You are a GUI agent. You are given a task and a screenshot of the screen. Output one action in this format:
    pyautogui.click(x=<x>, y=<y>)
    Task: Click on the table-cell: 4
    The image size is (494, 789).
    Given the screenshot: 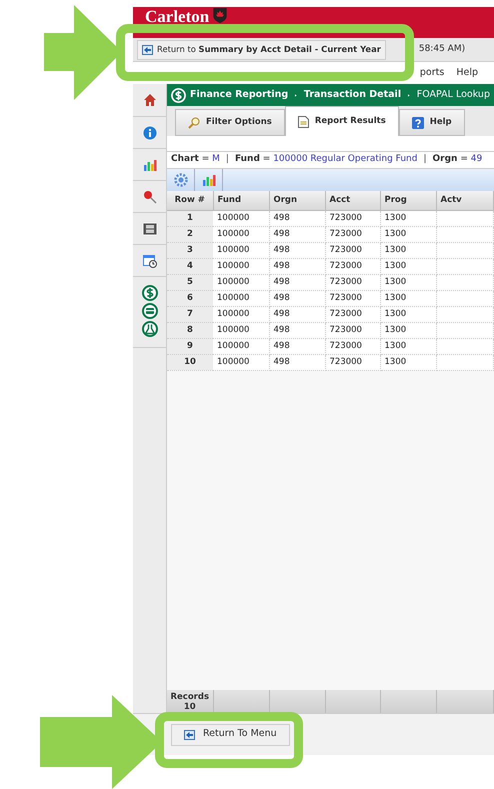 What is the action you would take?
    pyautogui.click(x=190, y=266)
    